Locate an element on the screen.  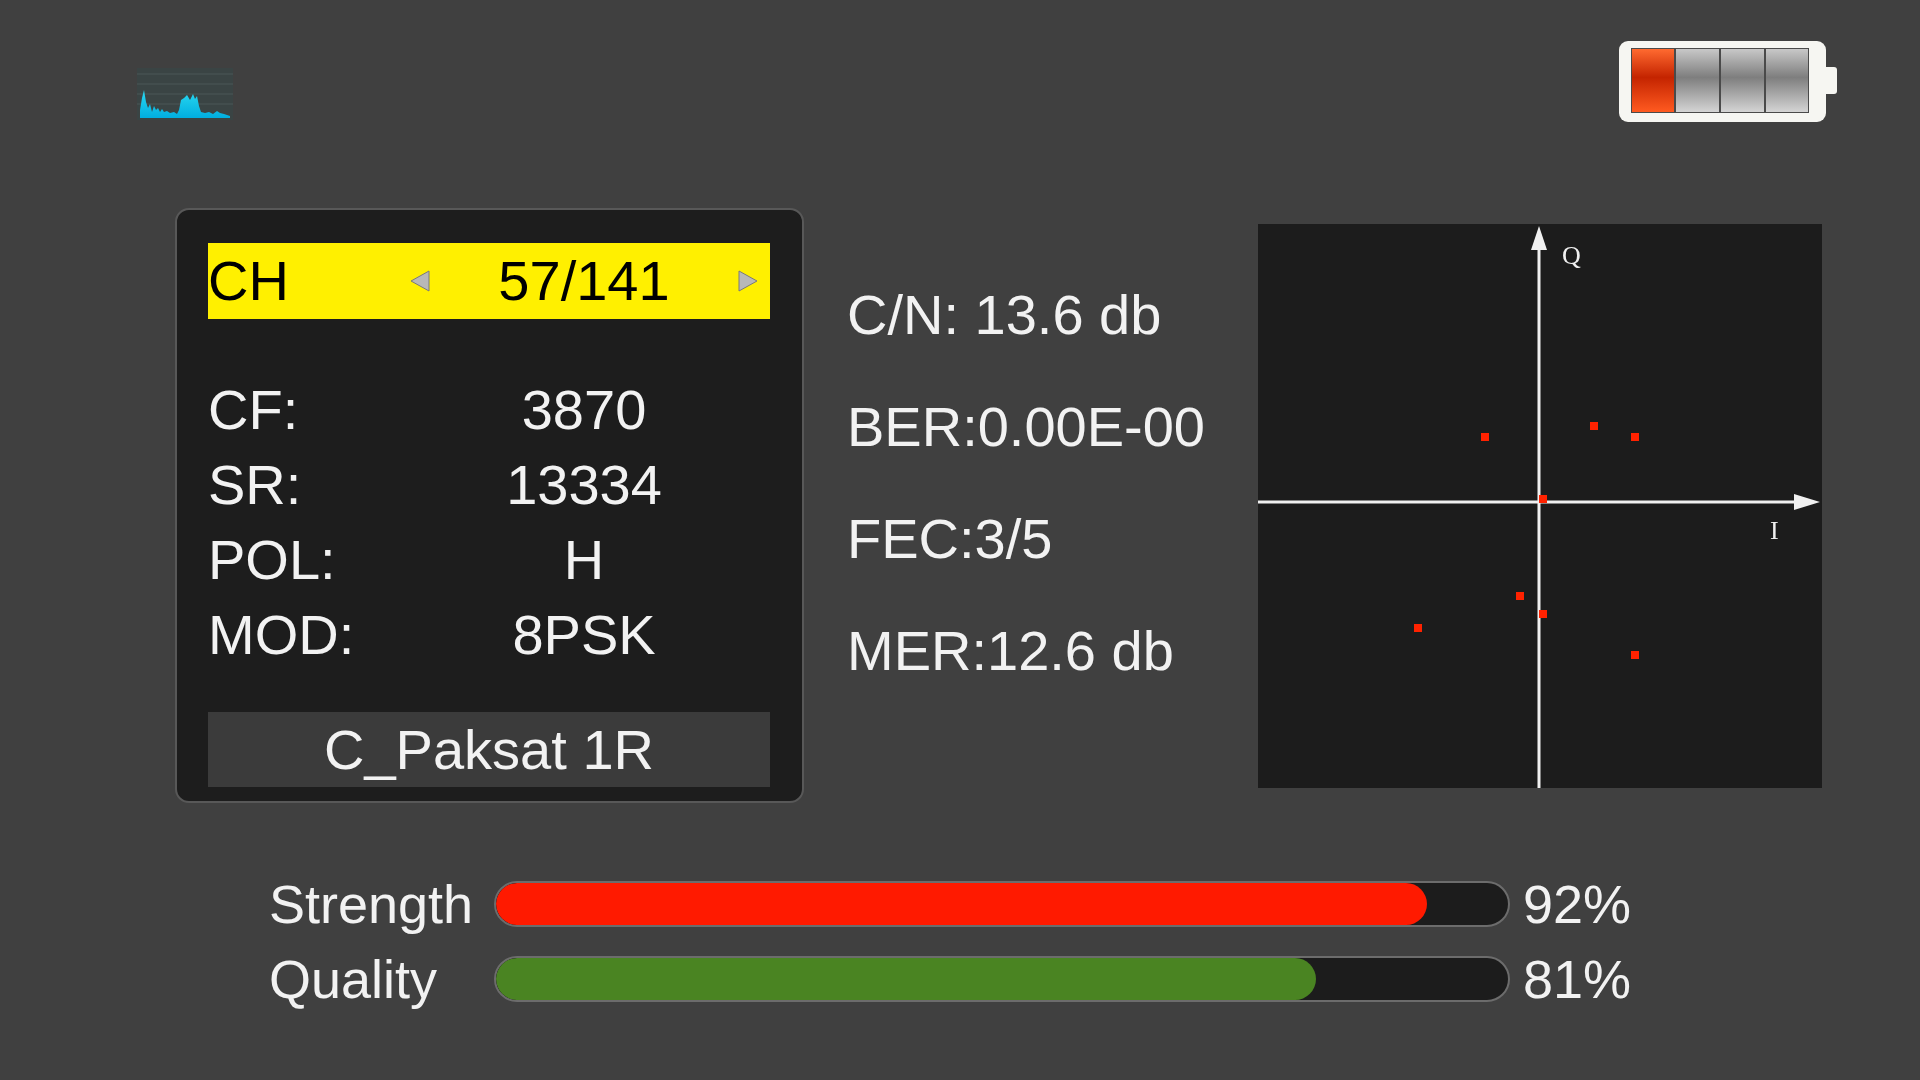
param-label: POL: is located at coordinates (272, 560).